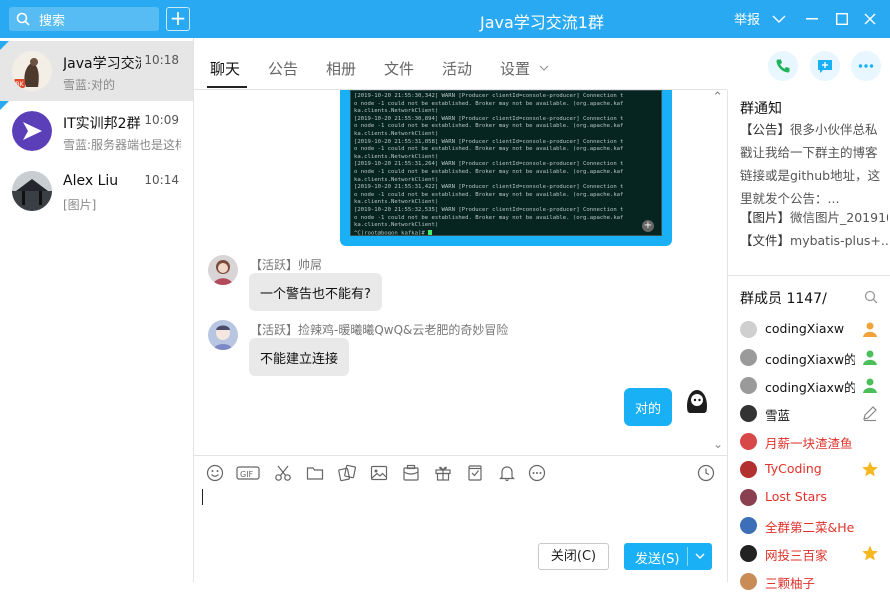 This screenshot has width=890, height=592. Describe the element at coordinates (870, 19) in the screenshot. I see `close-icon` at that location.